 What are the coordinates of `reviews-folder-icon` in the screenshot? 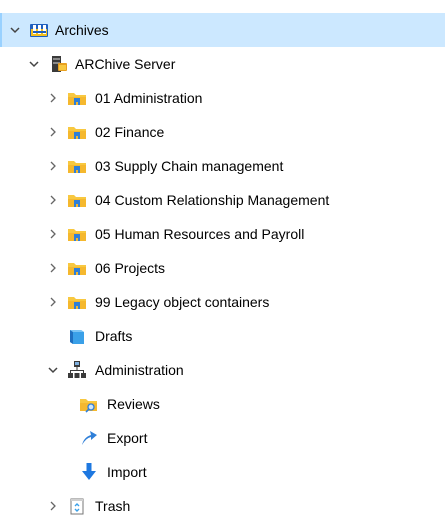 It's located at (89, 404).